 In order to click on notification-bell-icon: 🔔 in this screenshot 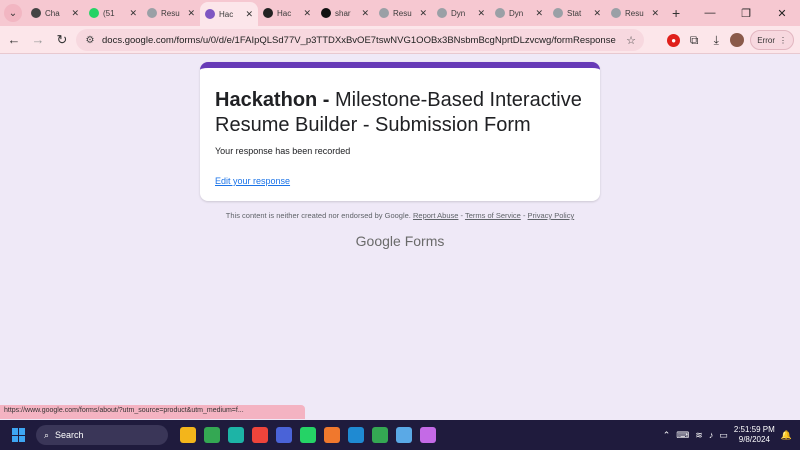, I will do `click(786, 435)`.